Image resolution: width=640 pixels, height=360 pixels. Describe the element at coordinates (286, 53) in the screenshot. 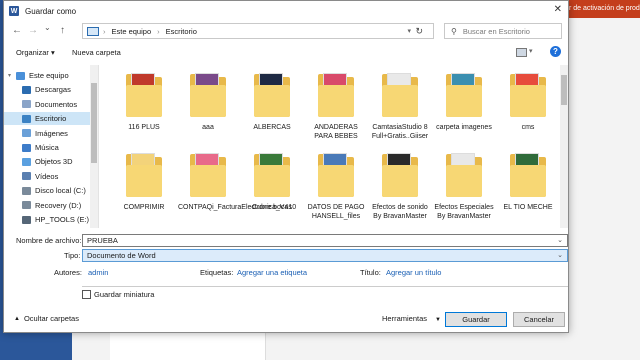

I see `command-bar: Organizar ▾ Nueva carpeta ▾ ?` at that location.